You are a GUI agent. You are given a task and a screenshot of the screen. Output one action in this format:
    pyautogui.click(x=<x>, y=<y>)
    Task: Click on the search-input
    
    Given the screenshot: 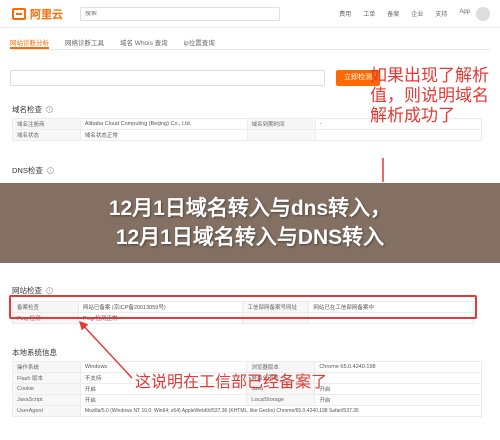 What is the action you would take?
    pyautogui.click(x=175, y=14)
    